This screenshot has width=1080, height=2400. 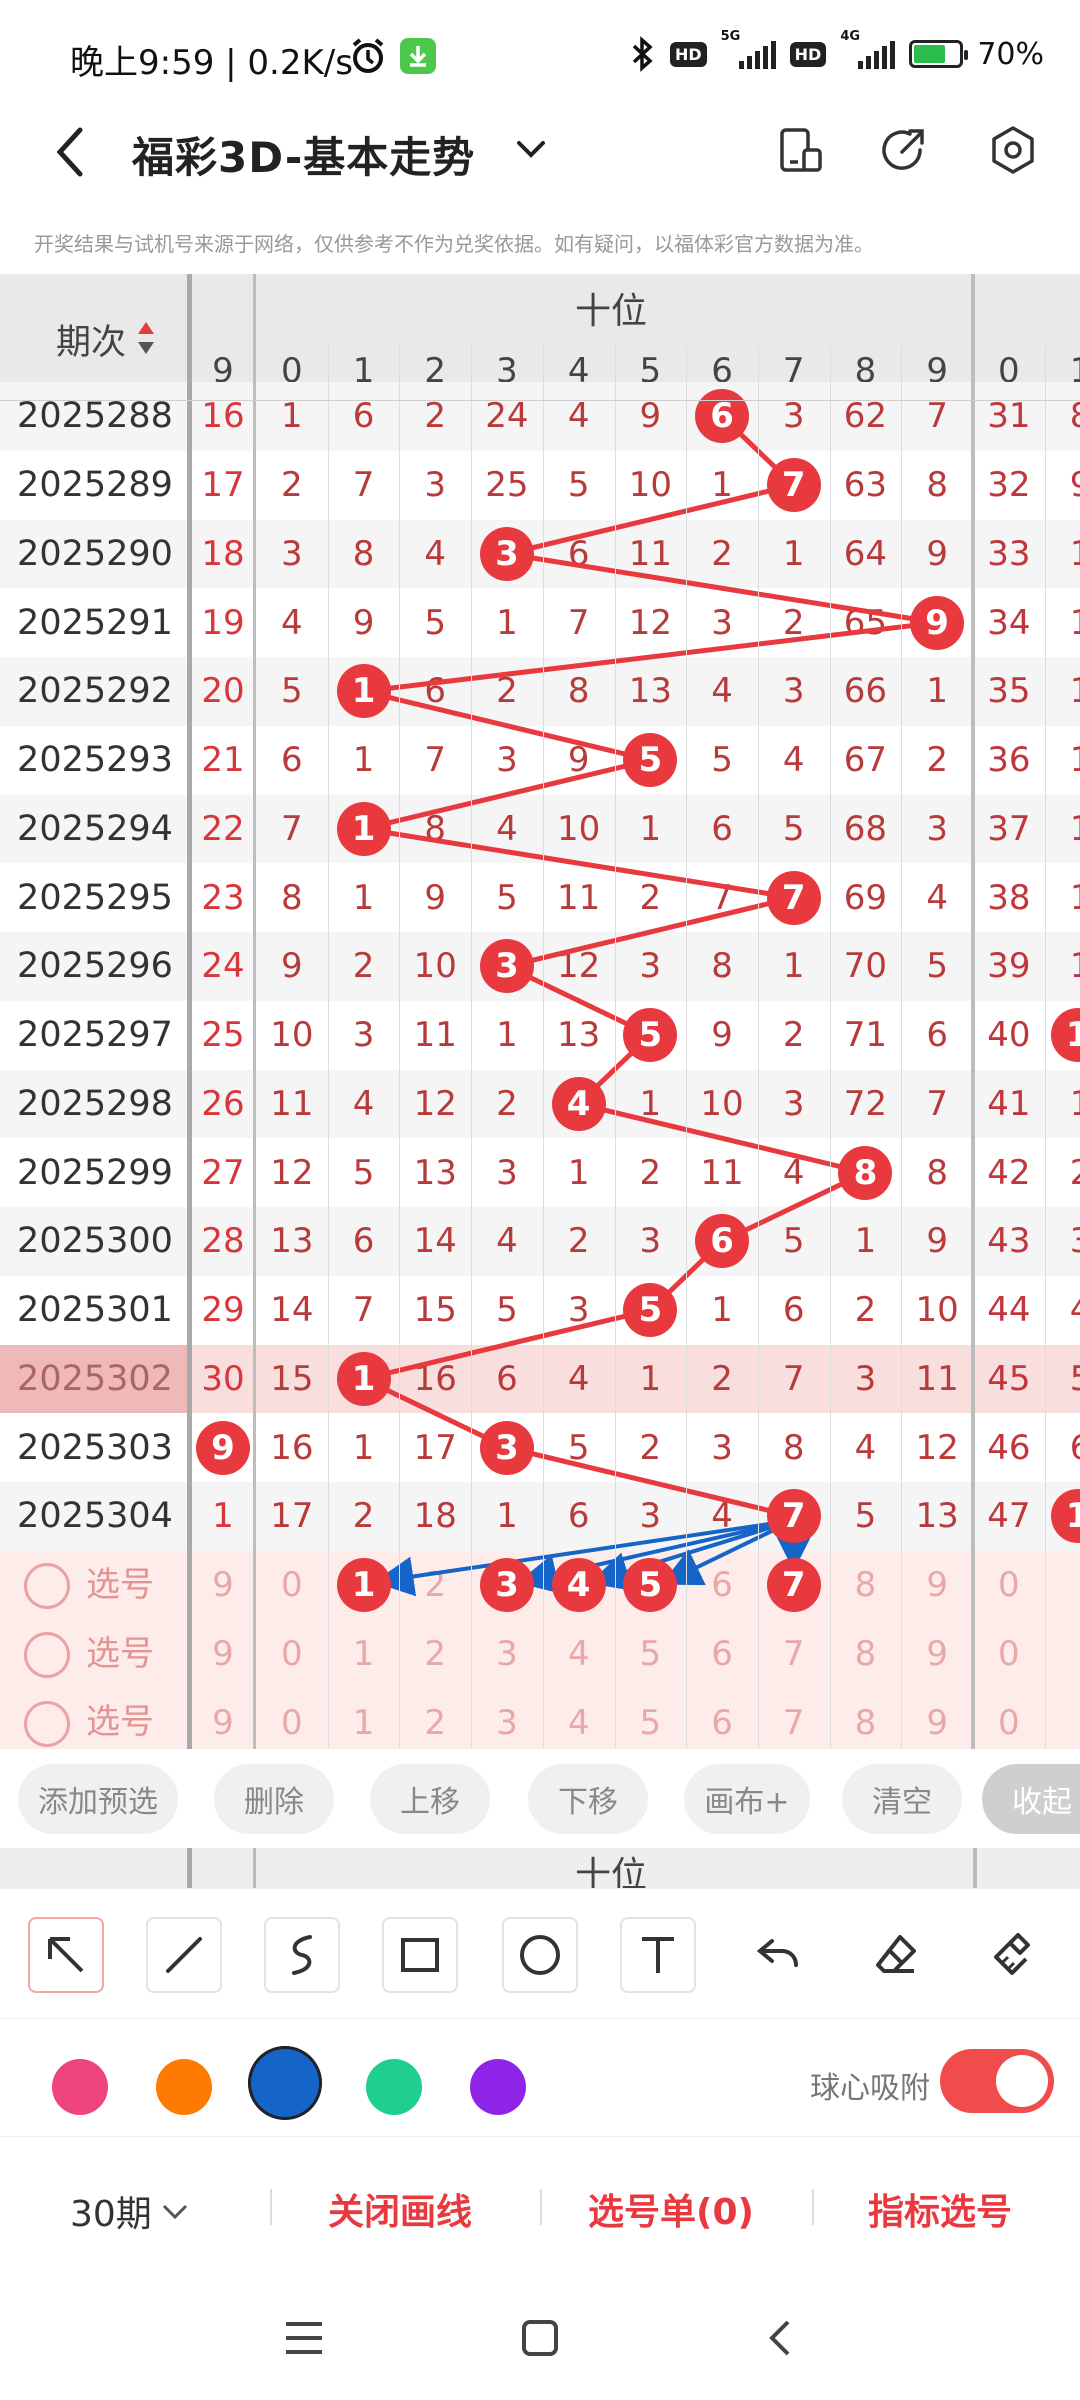 What do you see at coordinates (1010, 54) in the screenshot?
I see `battery-level: 70%` at bounding box center [1010, 54].